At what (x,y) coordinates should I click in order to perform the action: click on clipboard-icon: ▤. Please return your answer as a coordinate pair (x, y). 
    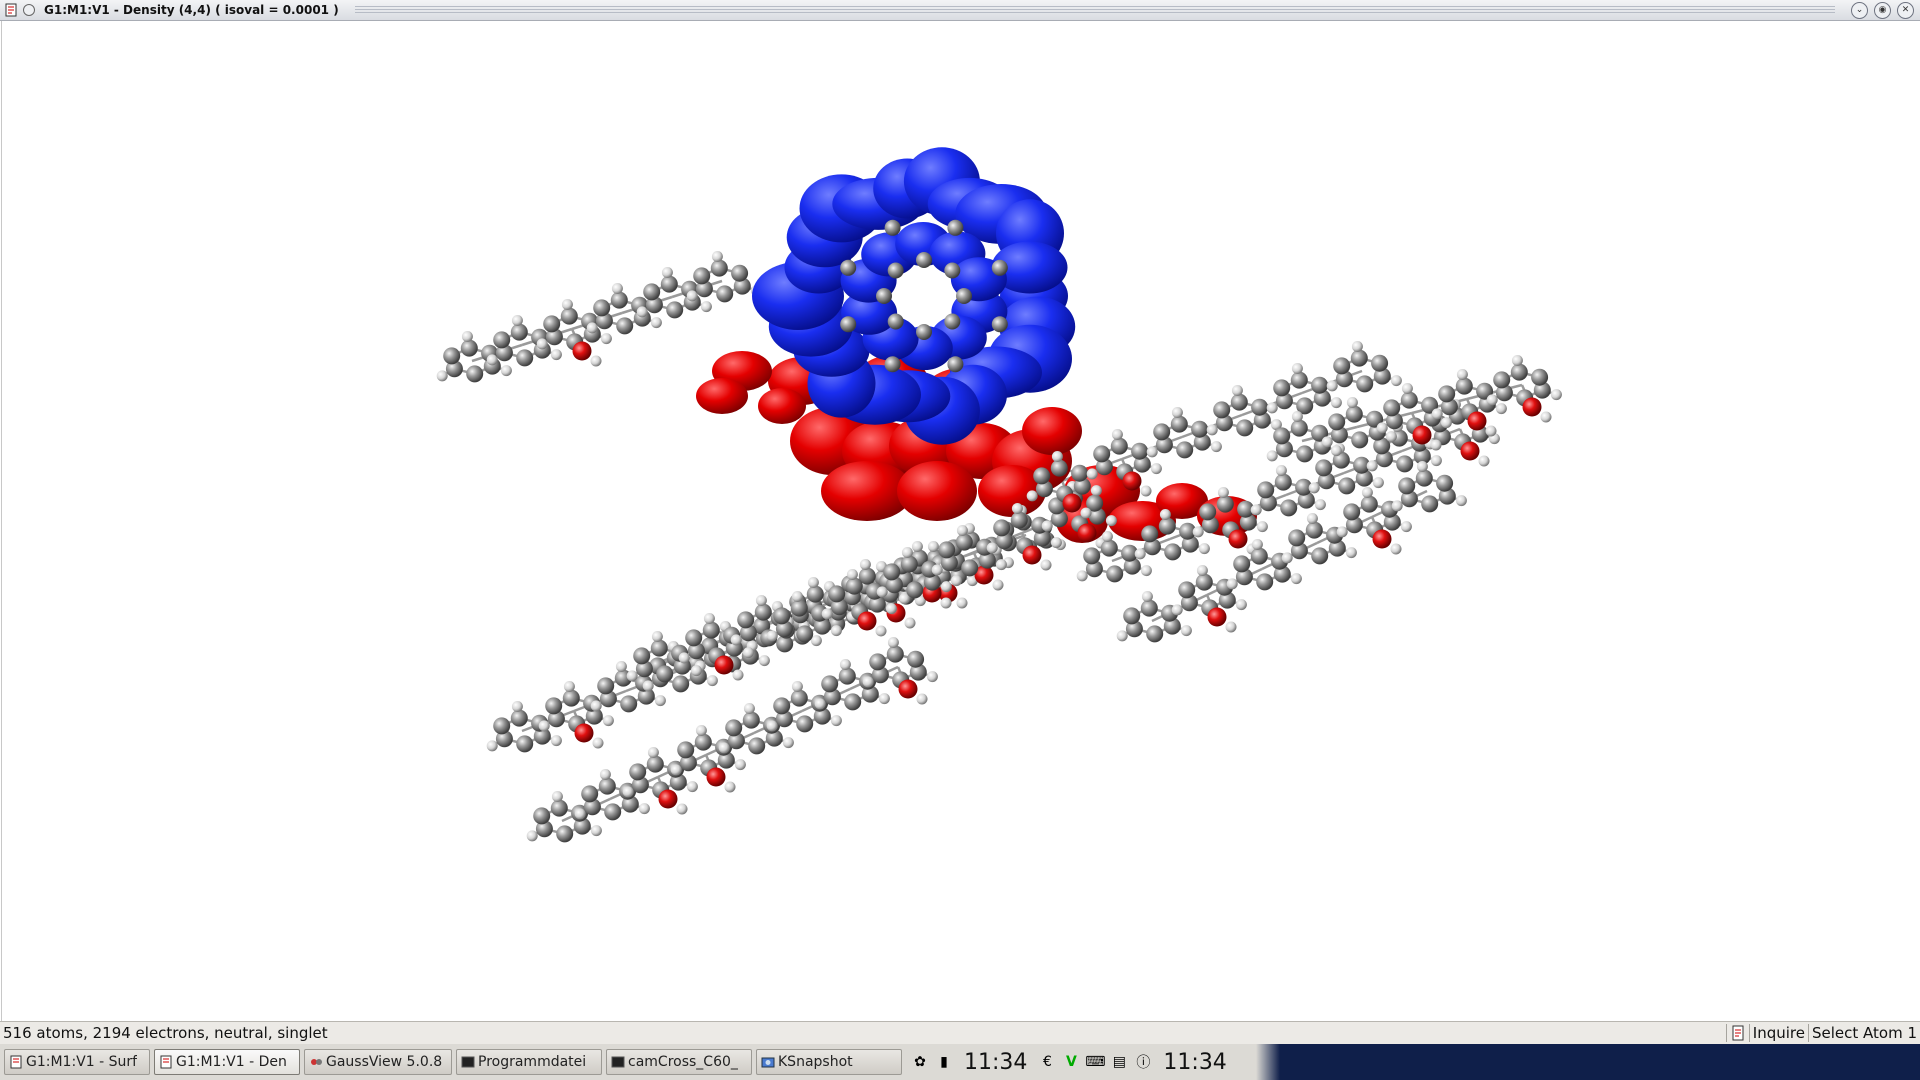
    Looking at the image, I should click on (1119, 1062).